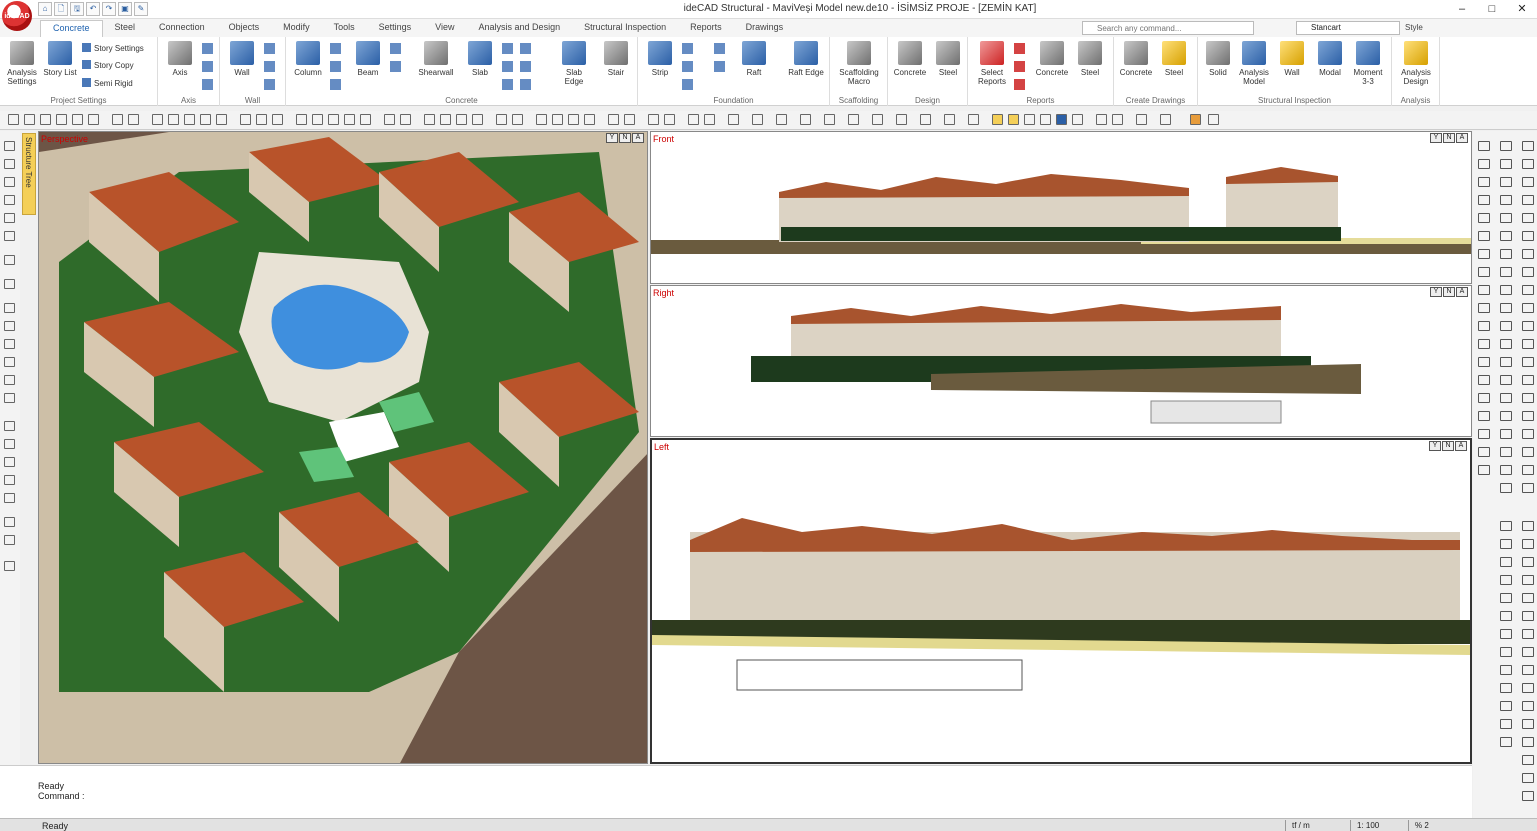 The width and height of the screenshot is (1537, 831). What do you see at coordinates (335, 66) in the screenshot?
I see `column-tool-icon` at bounding box center [335, 66].